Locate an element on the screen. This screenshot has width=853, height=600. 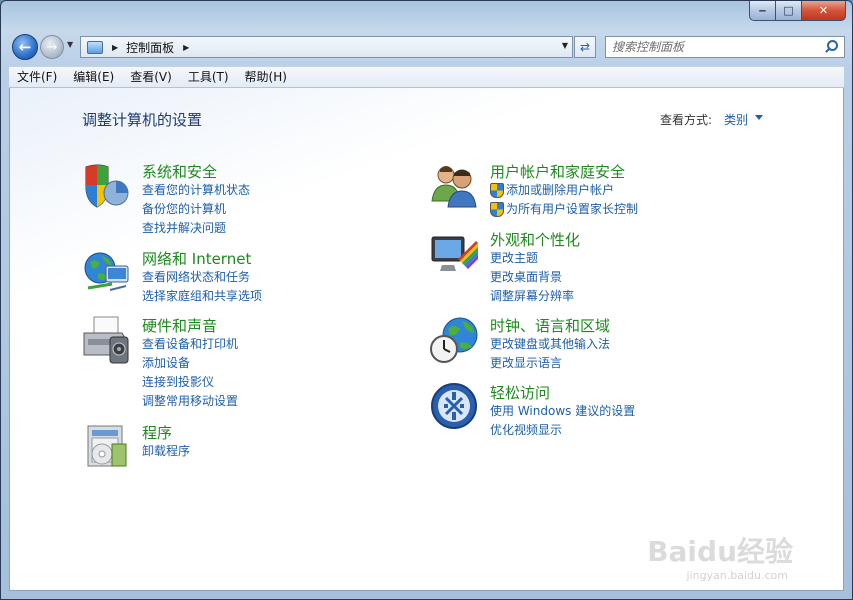
refresh-button: ⇄ is located at coordinates (585, 47).